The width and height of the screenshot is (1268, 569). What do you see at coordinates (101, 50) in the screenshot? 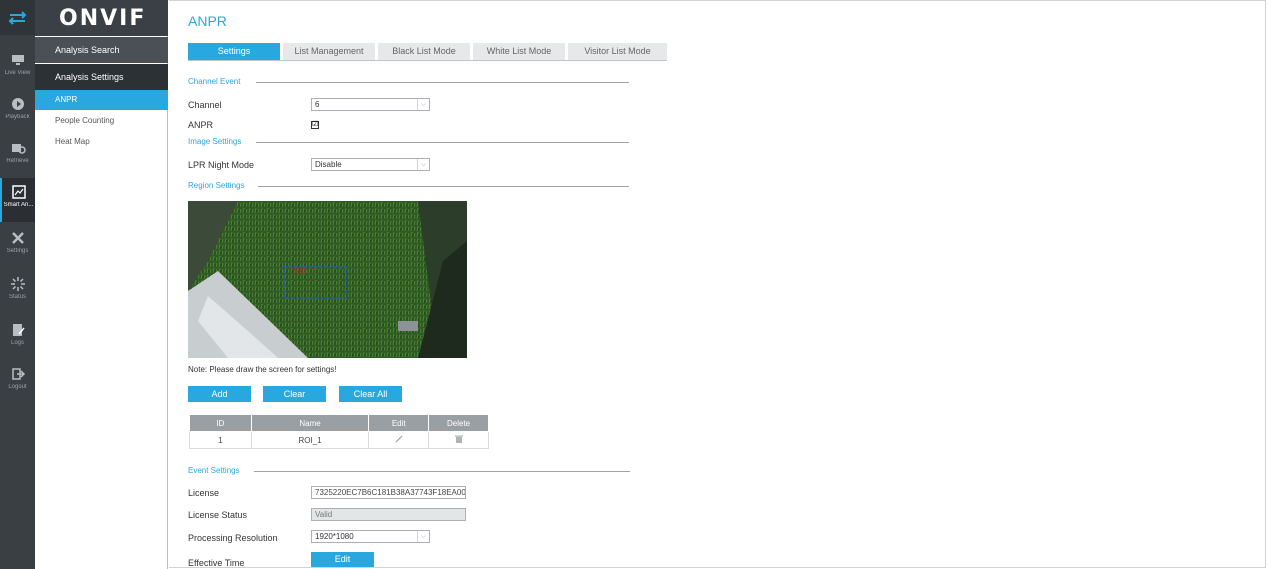
I see `nav-analysis-search: Analysis Search` at bounding box center [101, 50].